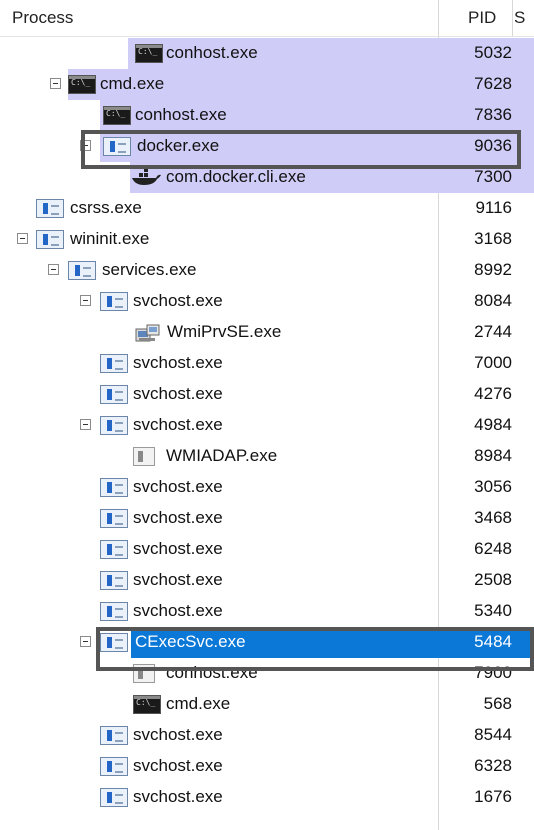 Image resolution: width=534 pixels, height=830 pixels. Describe the element at coordinates (493, 331) in the screenshot. I see `process-pid: 2744` at that location.